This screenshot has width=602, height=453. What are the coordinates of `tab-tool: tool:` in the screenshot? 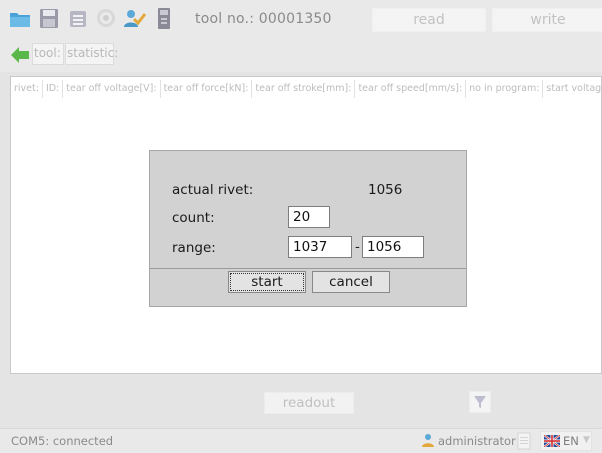 It's located at (48, 54).